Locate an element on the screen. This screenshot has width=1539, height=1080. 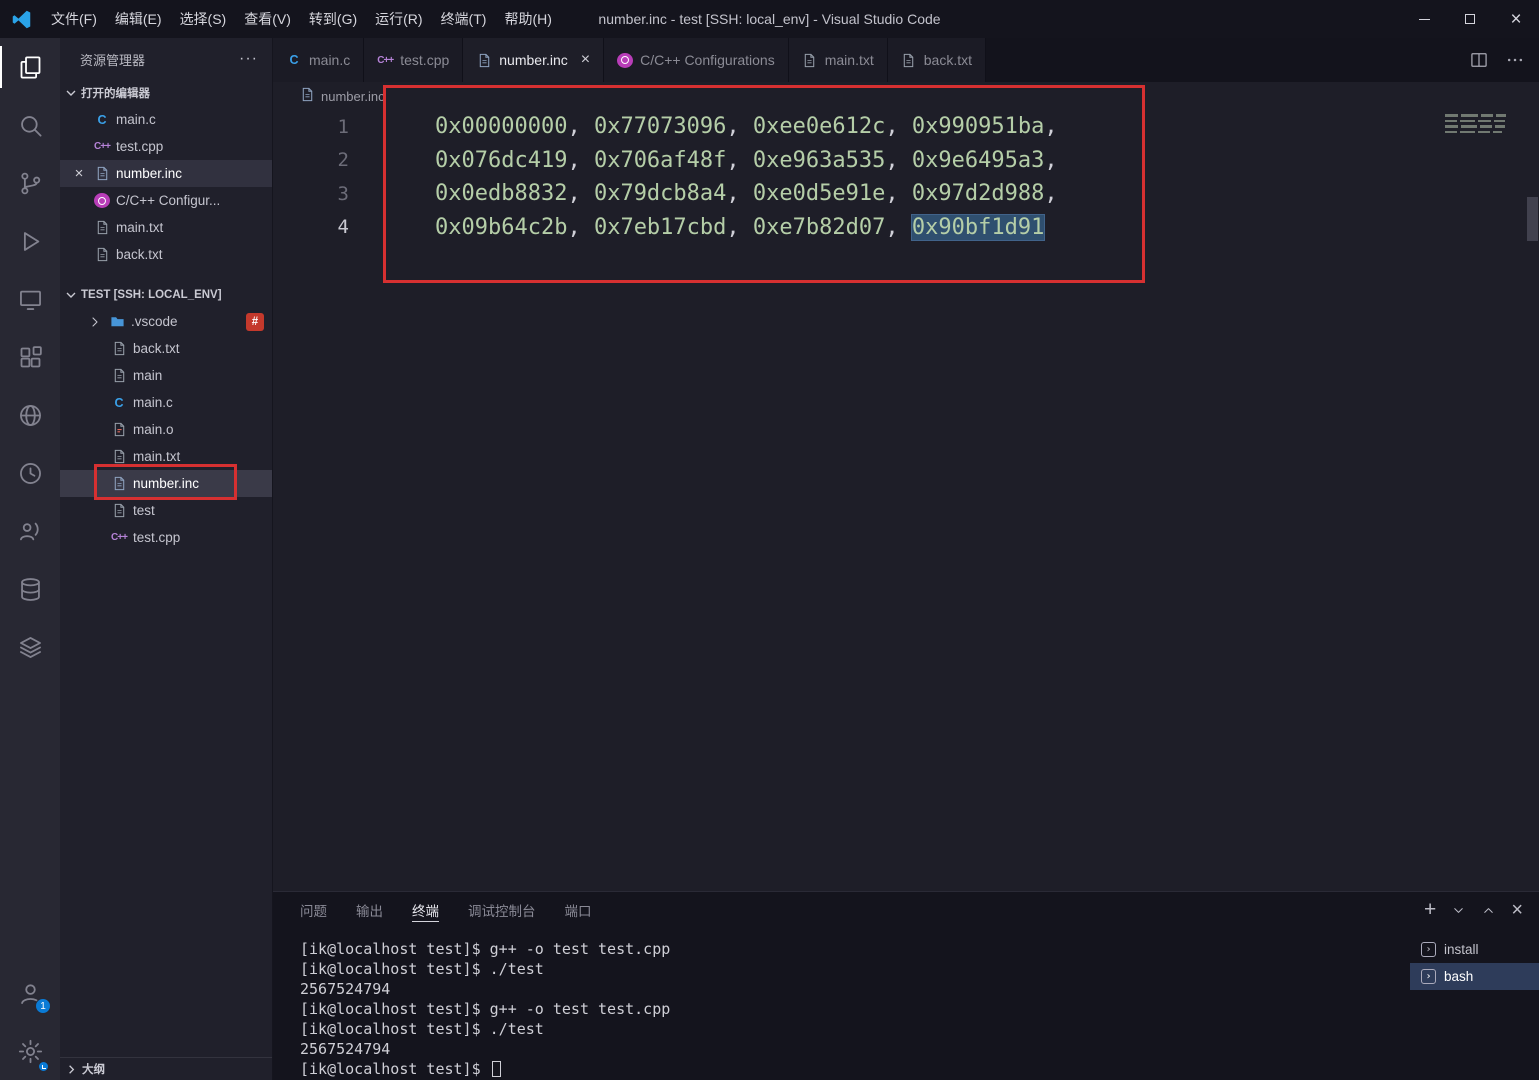
menu-item: 选择(S) is located at coordinates (203, 19).